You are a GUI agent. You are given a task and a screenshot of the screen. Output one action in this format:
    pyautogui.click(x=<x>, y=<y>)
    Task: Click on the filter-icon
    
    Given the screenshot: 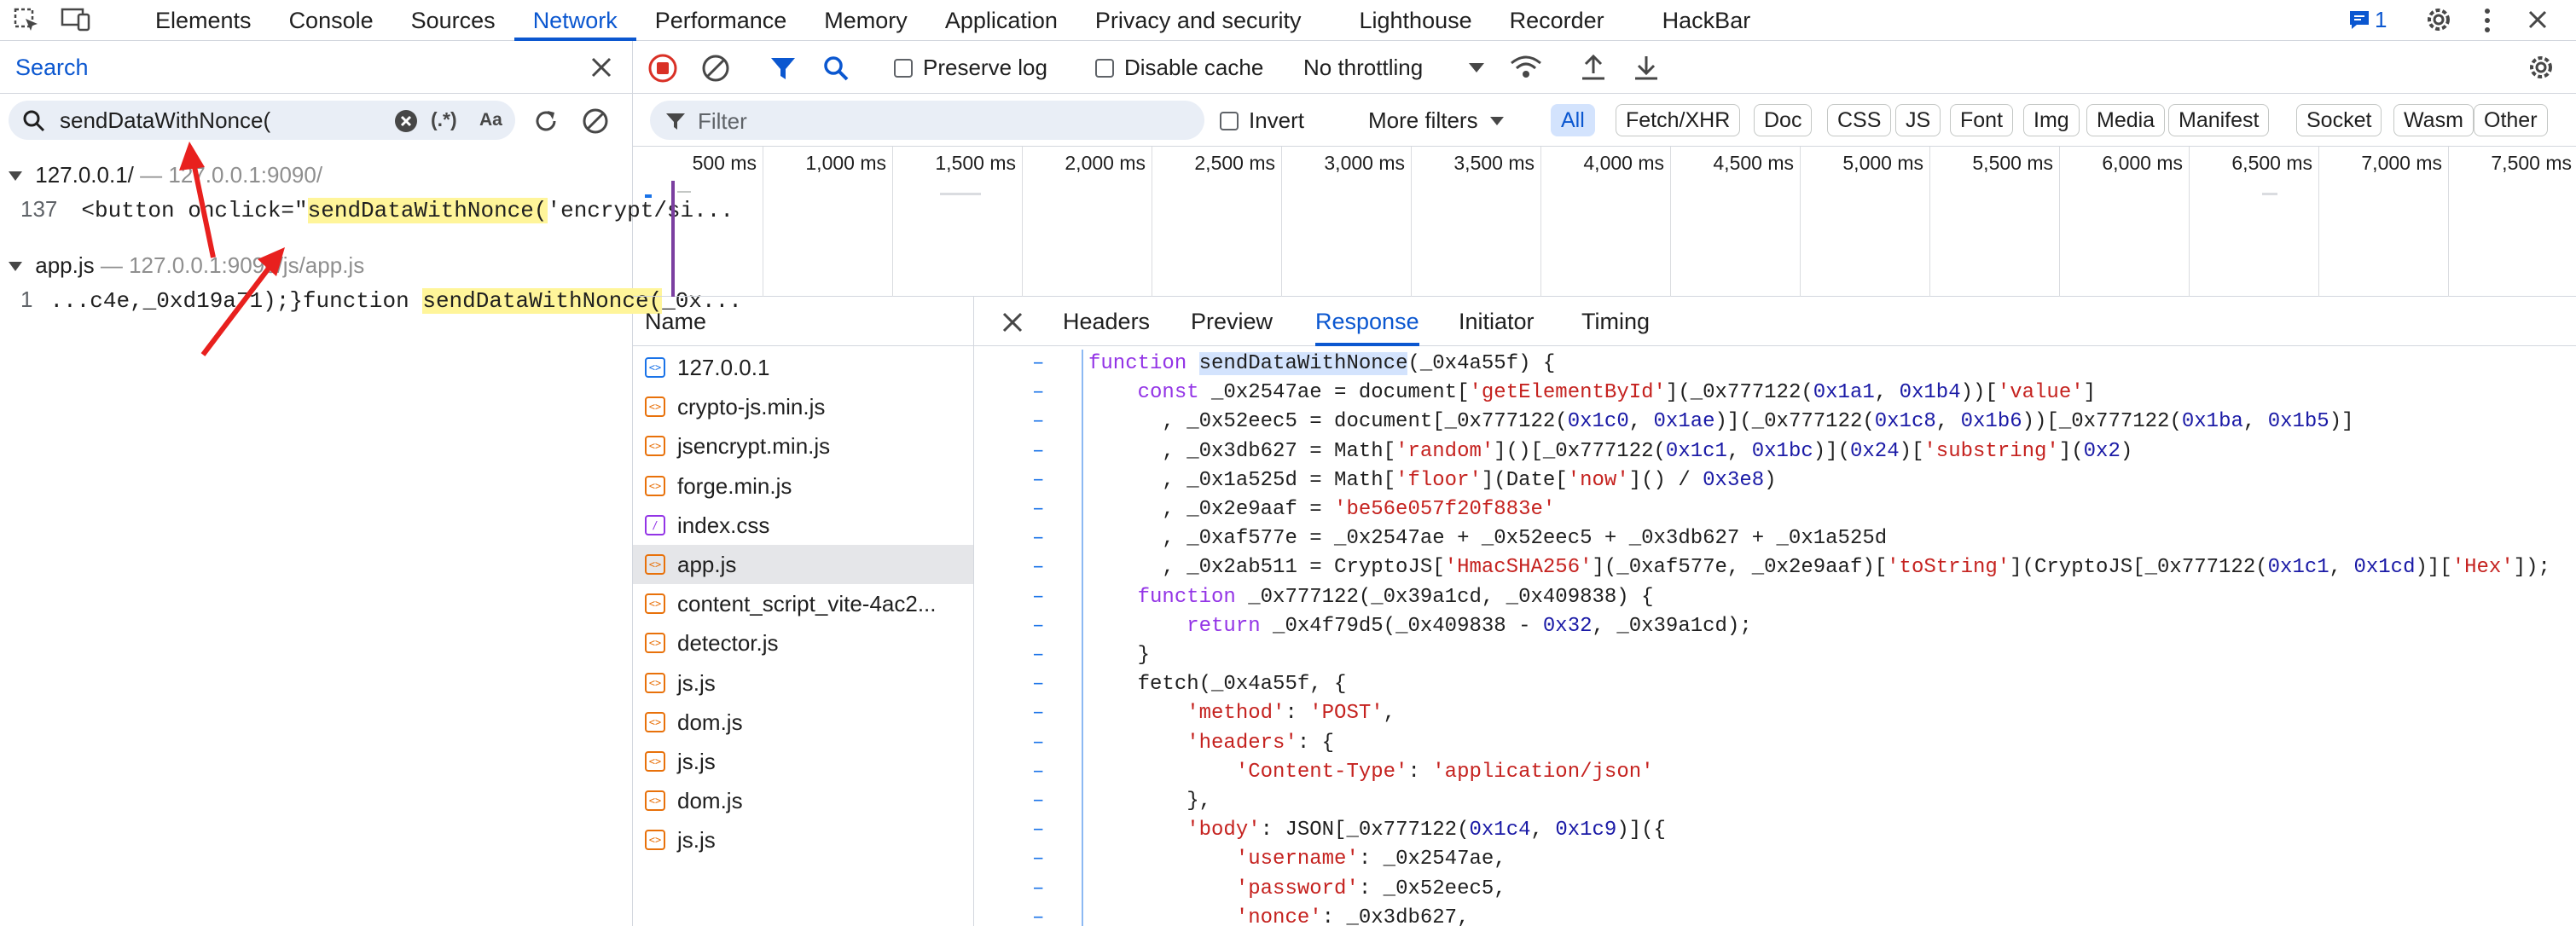 What is the action you would take?
    pyautogui.click(x=783, y=70)
    